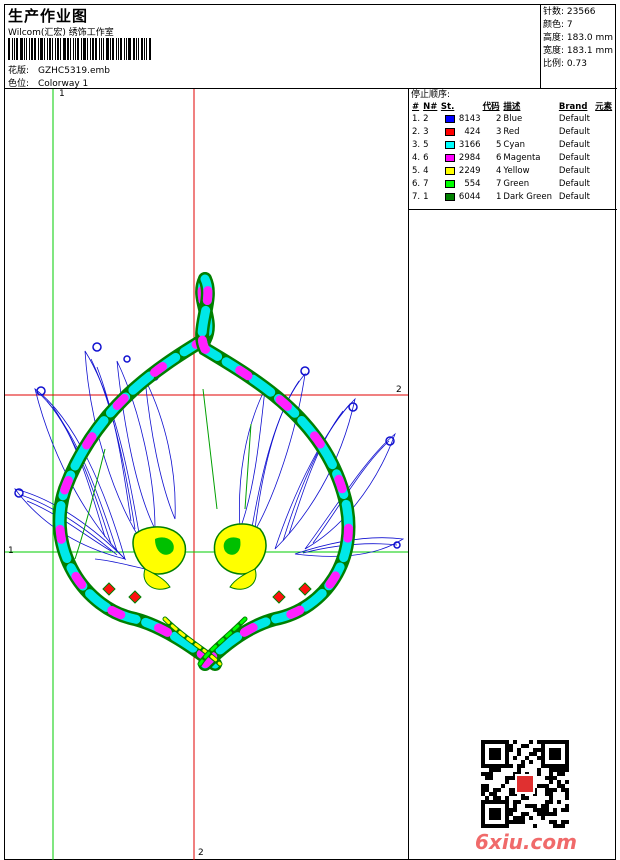  I want to click on design-scale: 比例: 0.73, so click(565, 64).